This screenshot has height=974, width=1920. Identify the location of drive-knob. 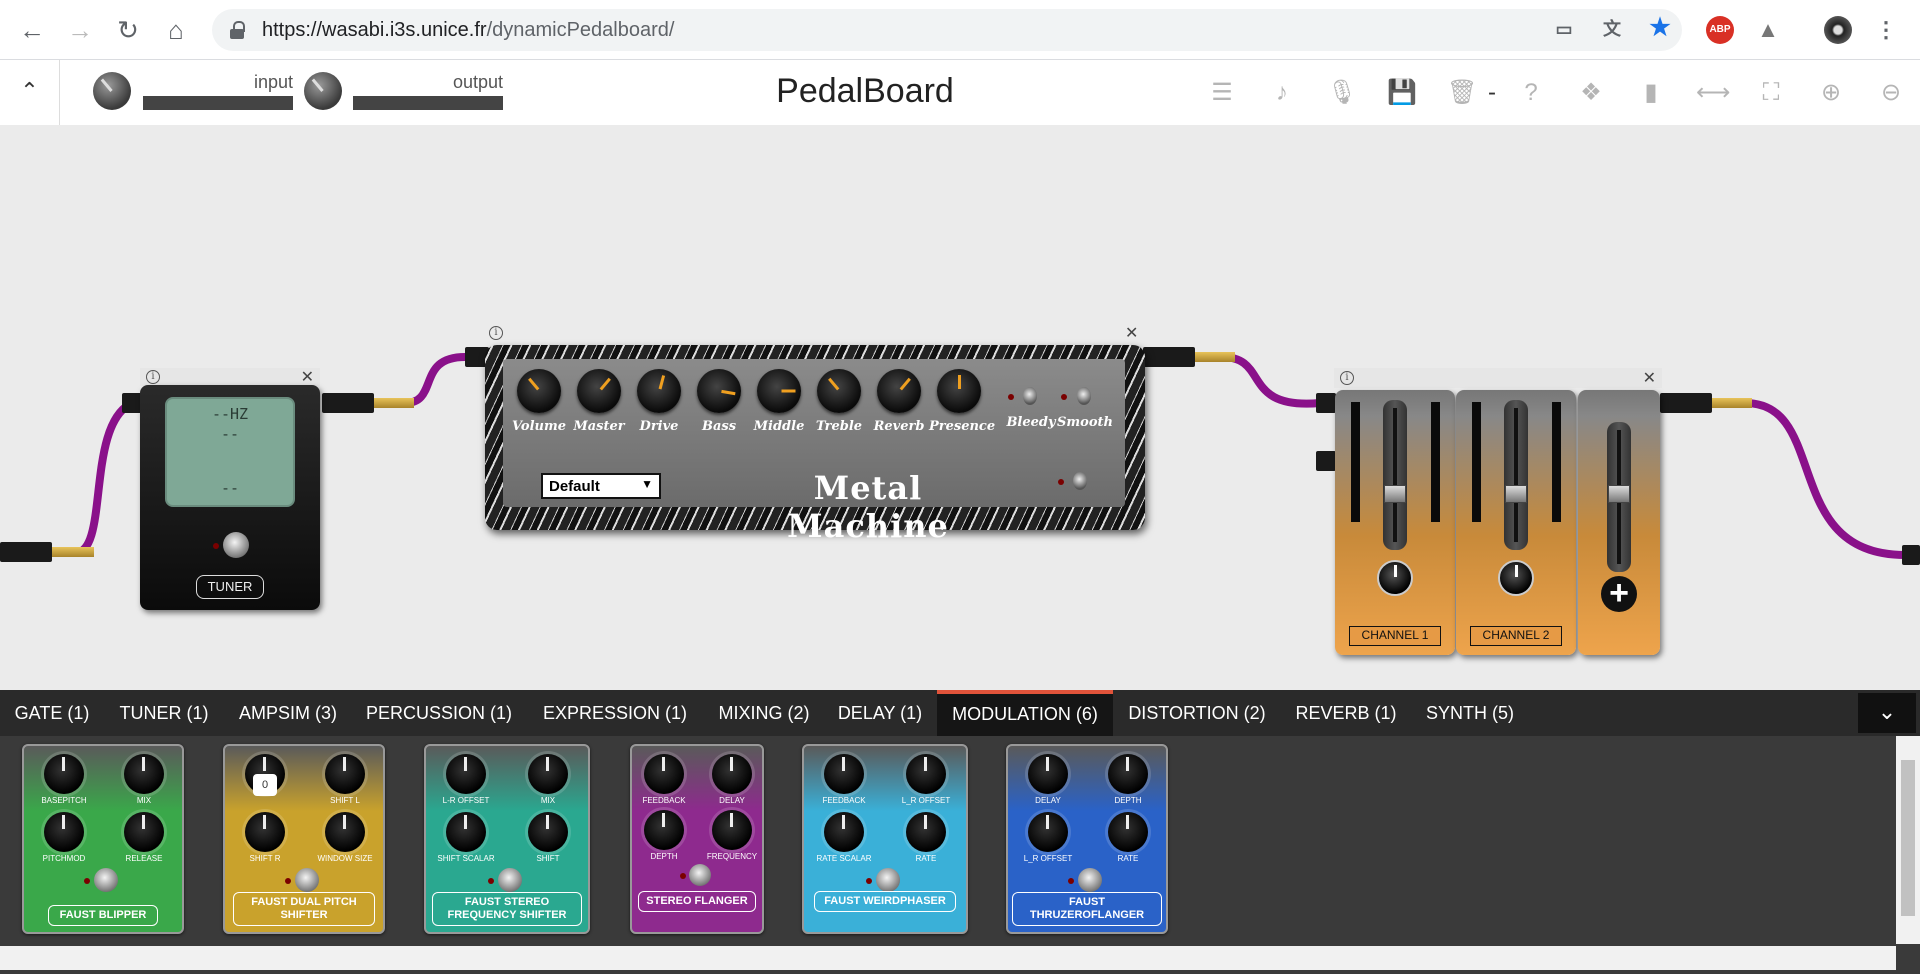
(659, 391).